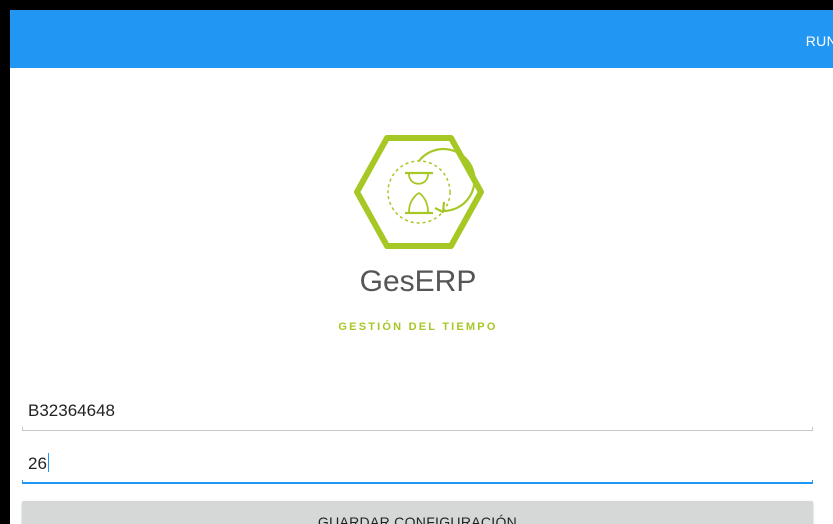  Describe the element at coordinates (421, 39) in the screenshot. I see `app-bar: RUN` at that location.